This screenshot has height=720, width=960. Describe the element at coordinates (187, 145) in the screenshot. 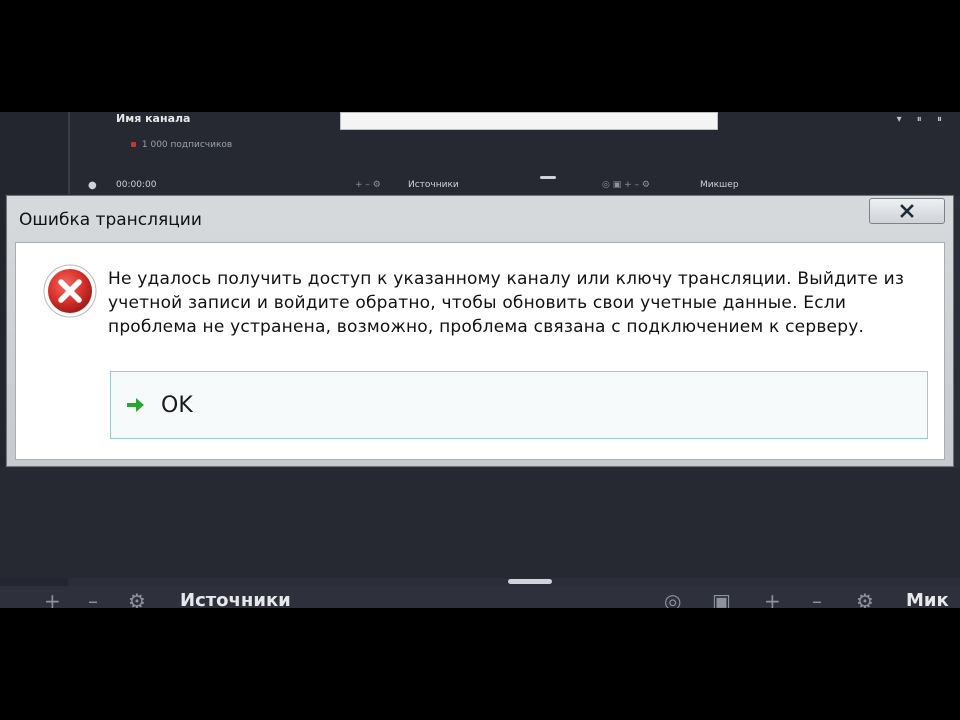

I see `subscribers-label: 1 000 подписчиков` at that location.